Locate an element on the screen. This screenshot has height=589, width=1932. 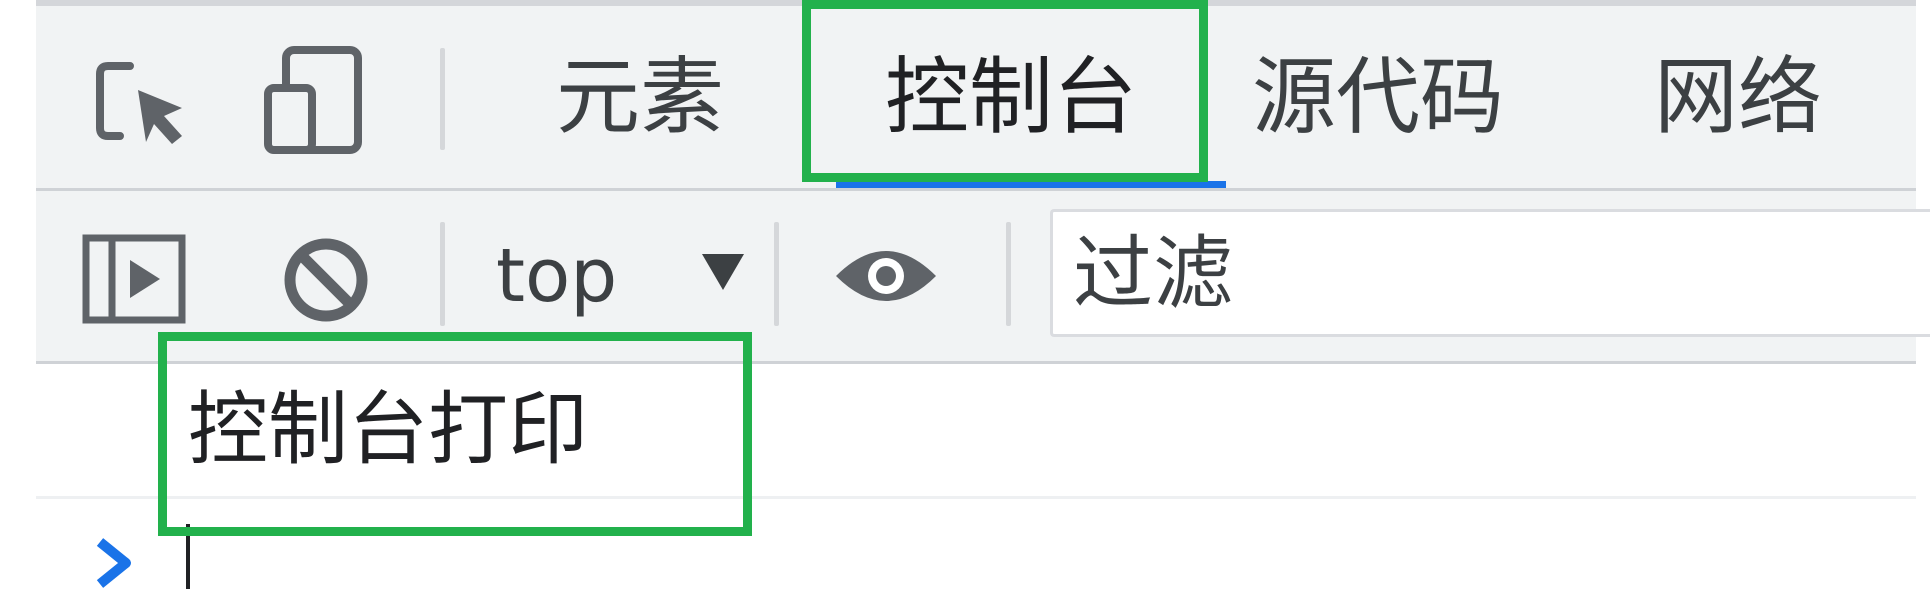
filter-input is located at coordinates (1491, 273).